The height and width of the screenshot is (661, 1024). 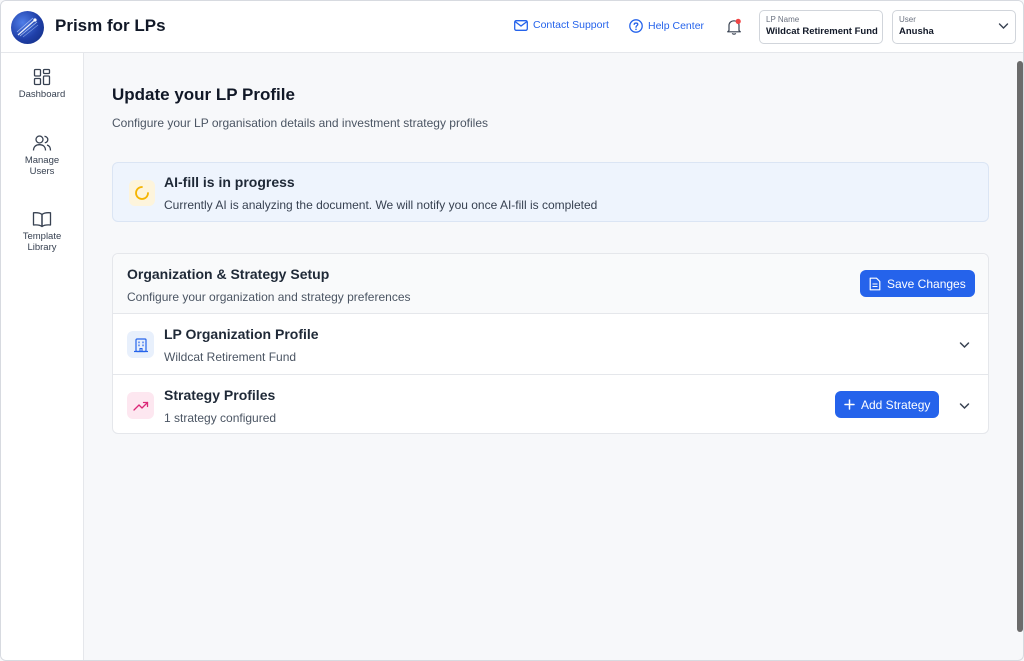 I want to click on sidebar-item-label: Template Library, so click(x=42, y=242).